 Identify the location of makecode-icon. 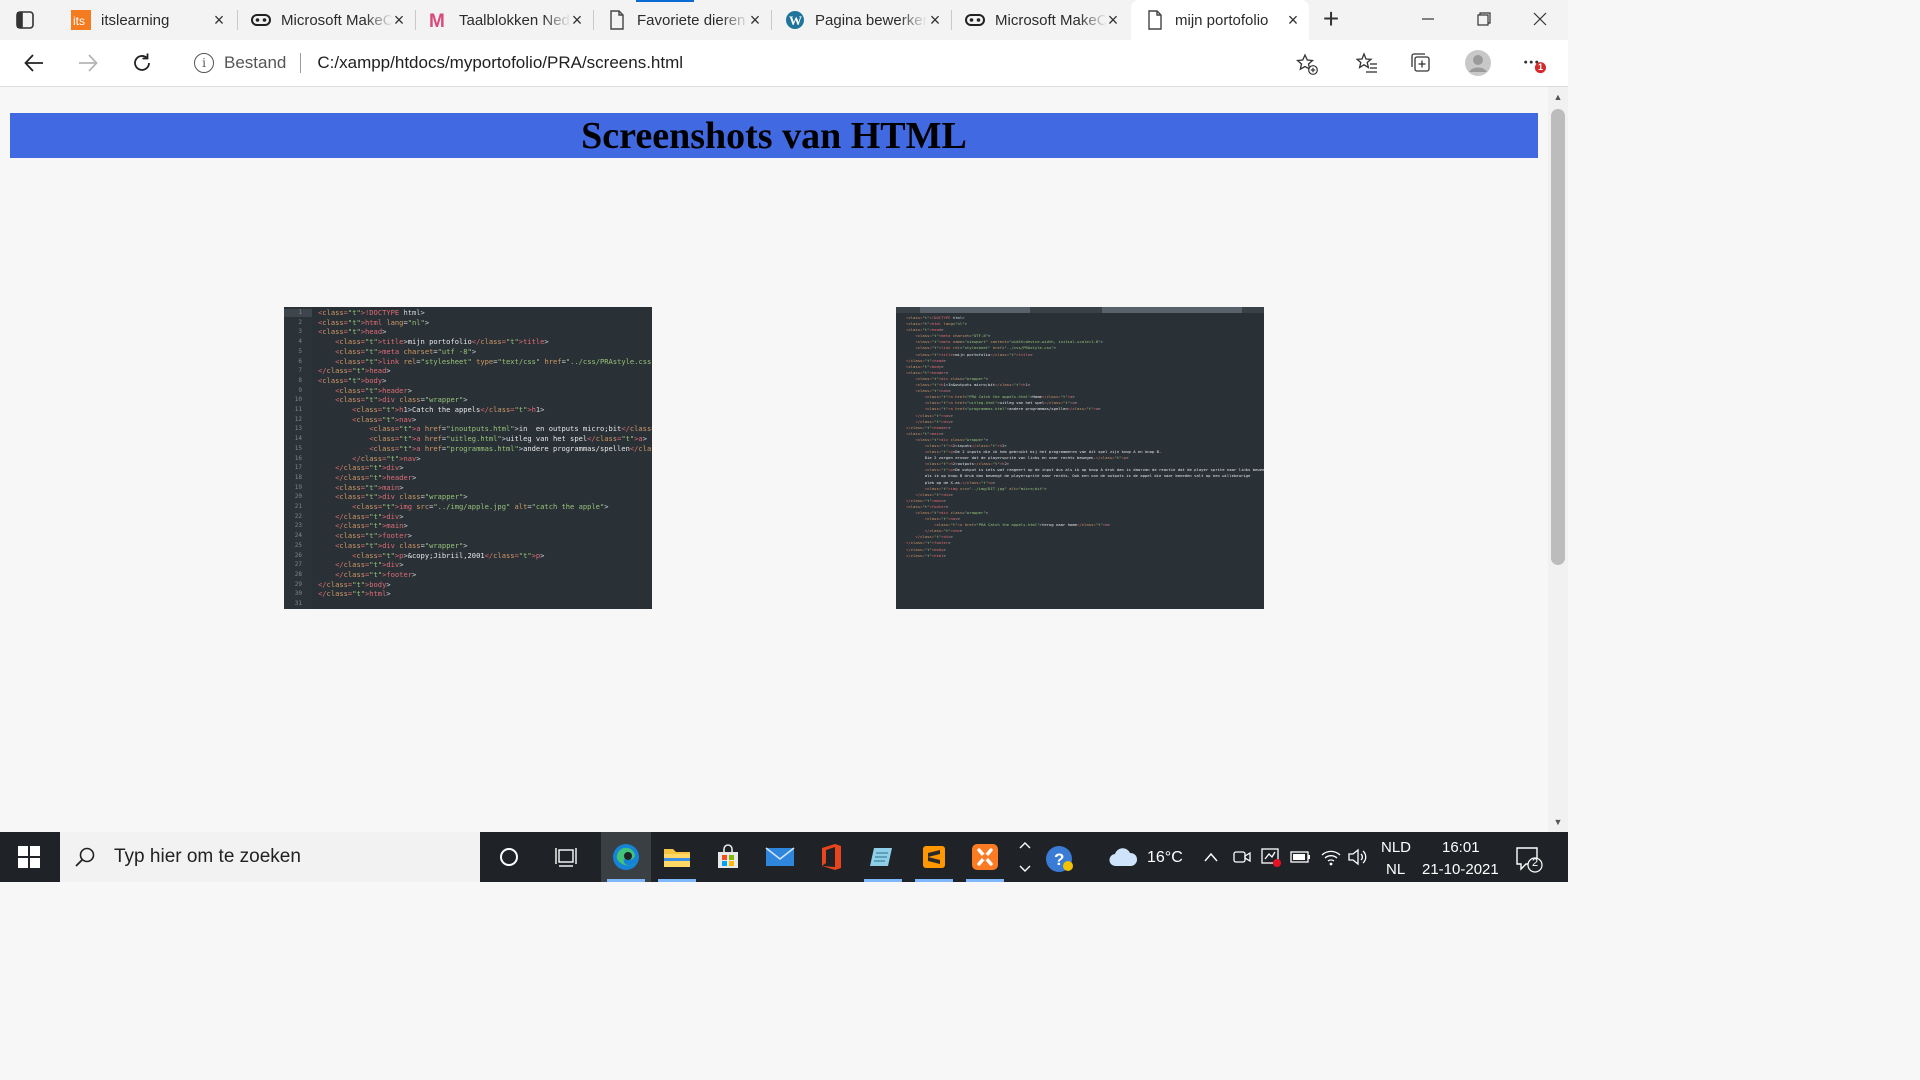
(975, 20).